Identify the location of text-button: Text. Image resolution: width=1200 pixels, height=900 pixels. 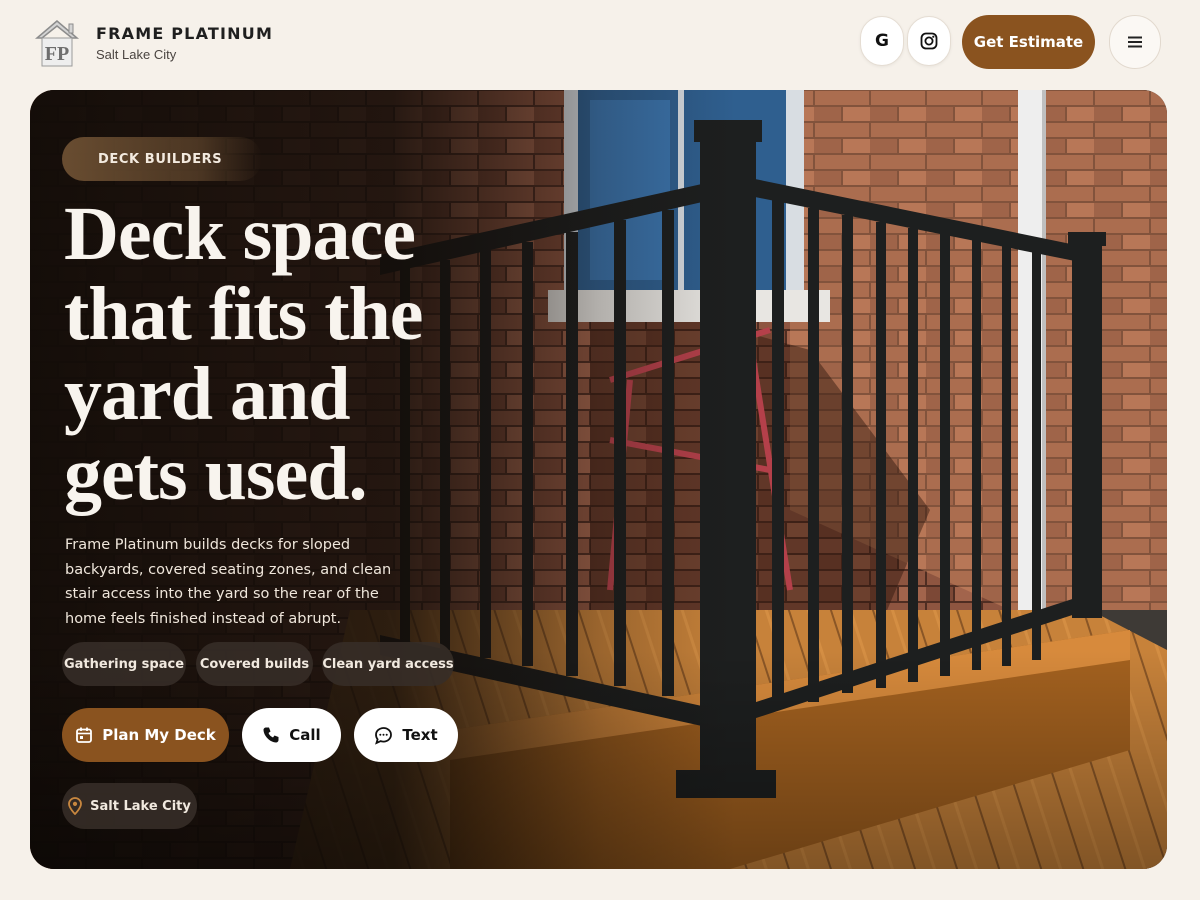
(406, 735).